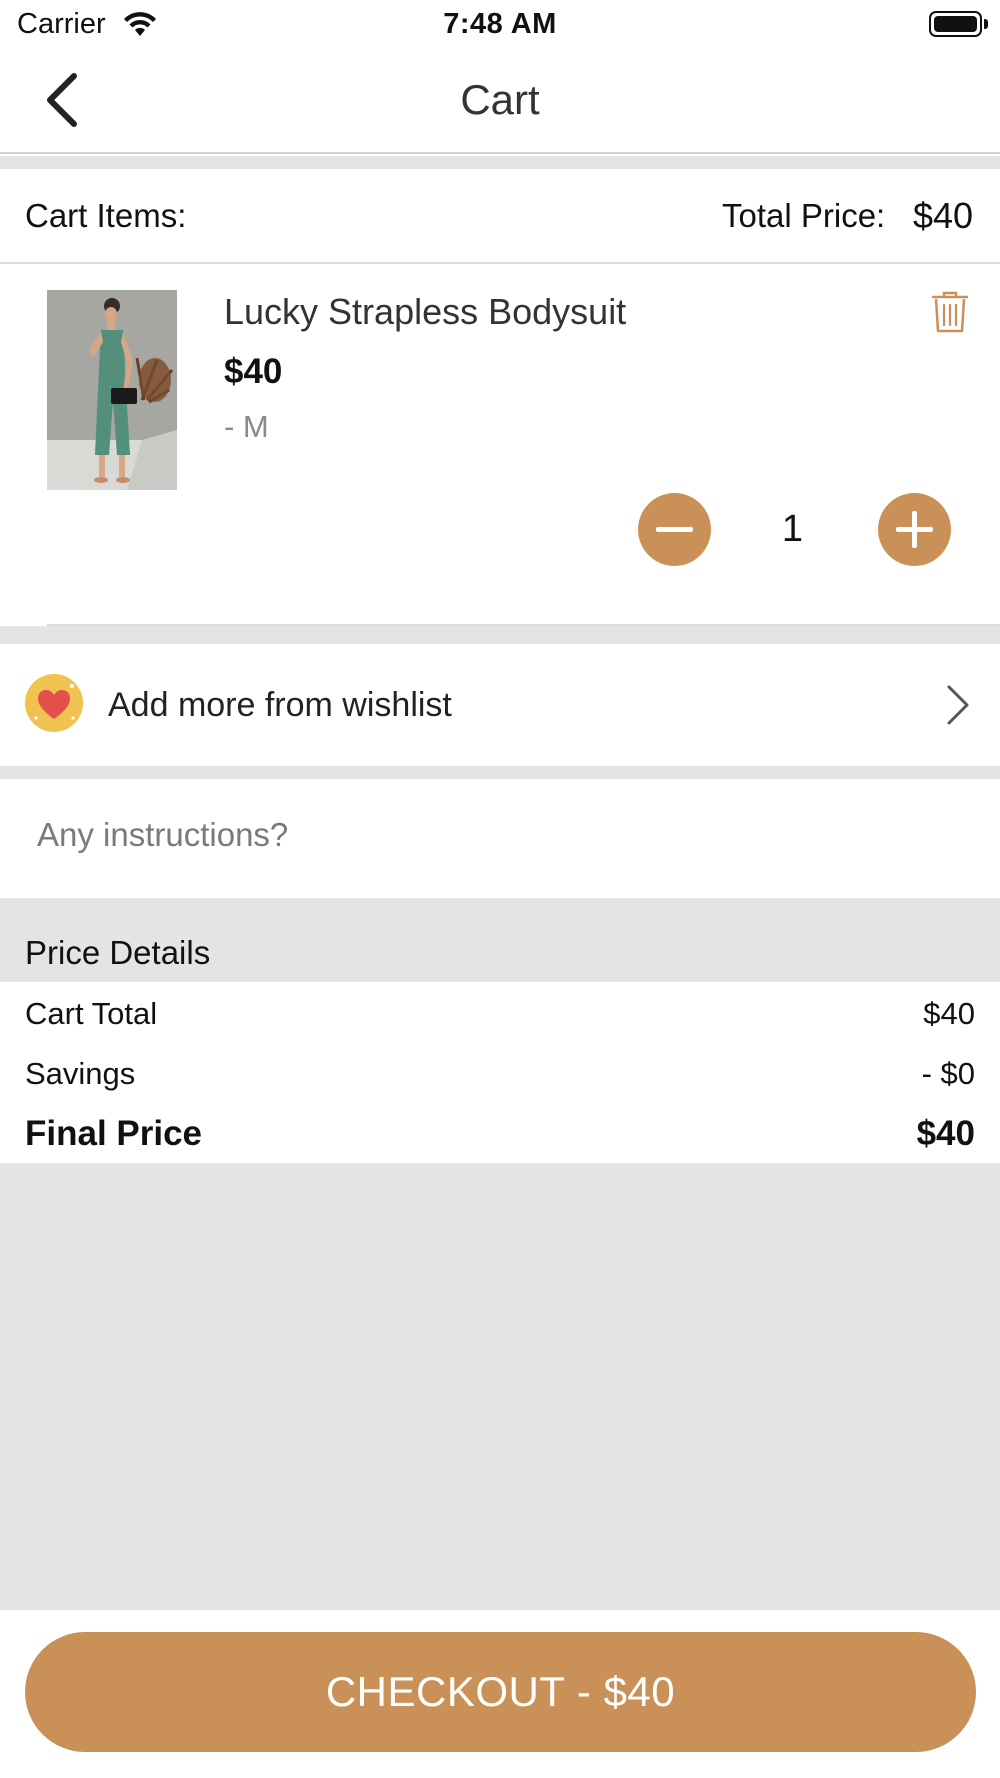  I want to click on product-name: Lucky Strapless Bodysuit, so click(425, 312).